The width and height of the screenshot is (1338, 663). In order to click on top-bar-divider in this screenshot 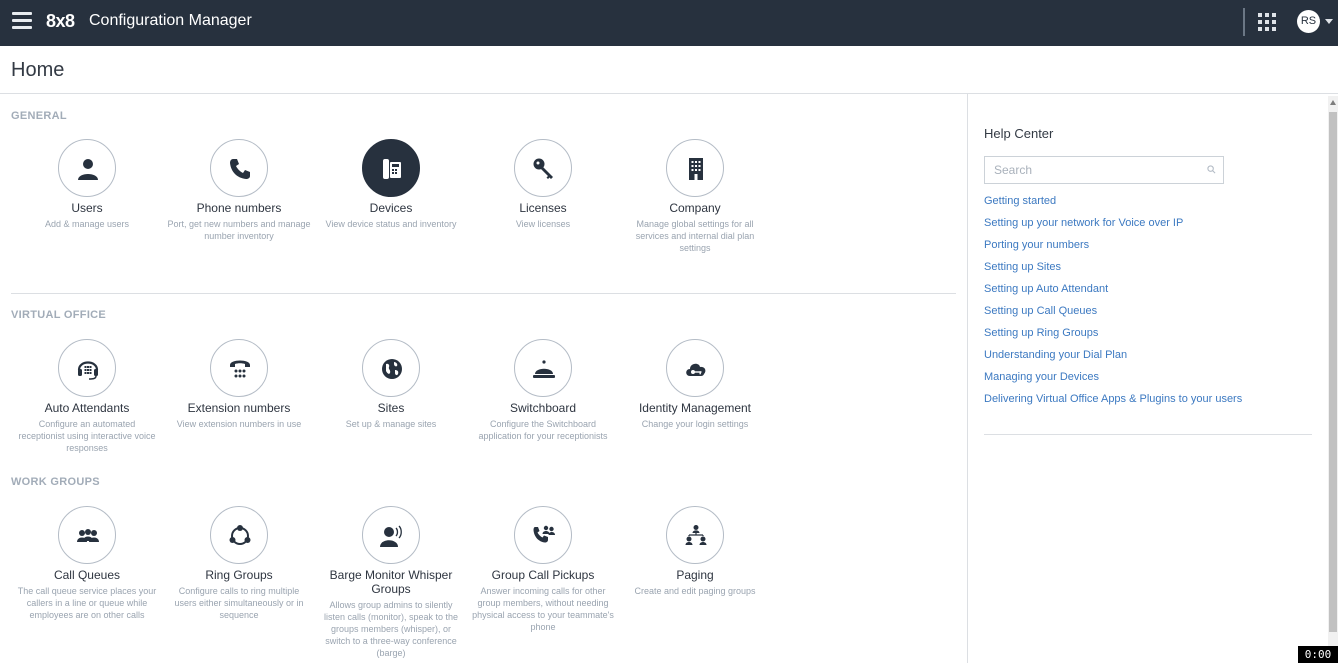, I will do `click(1244, 22)`.